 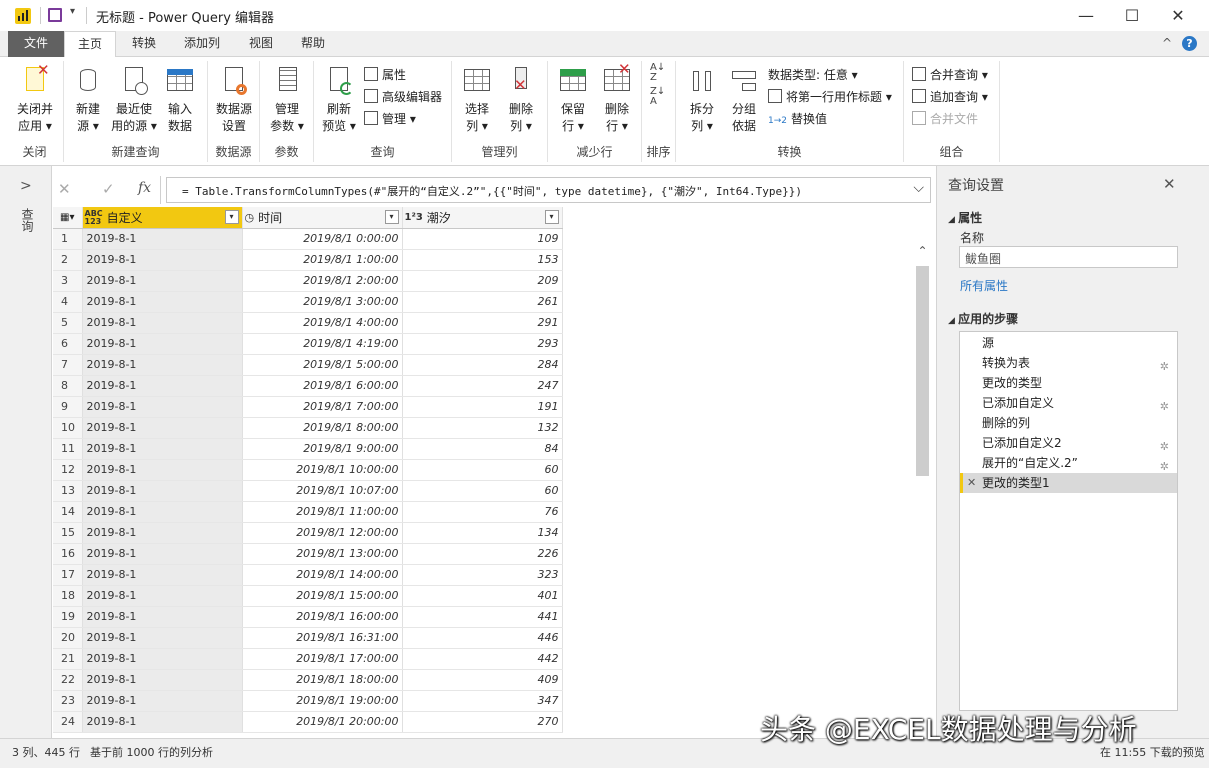 What do you see at coordinates (313, 44) in the screenshot?
I see `tab-help: 帮助` at bounding box center [313, 44].